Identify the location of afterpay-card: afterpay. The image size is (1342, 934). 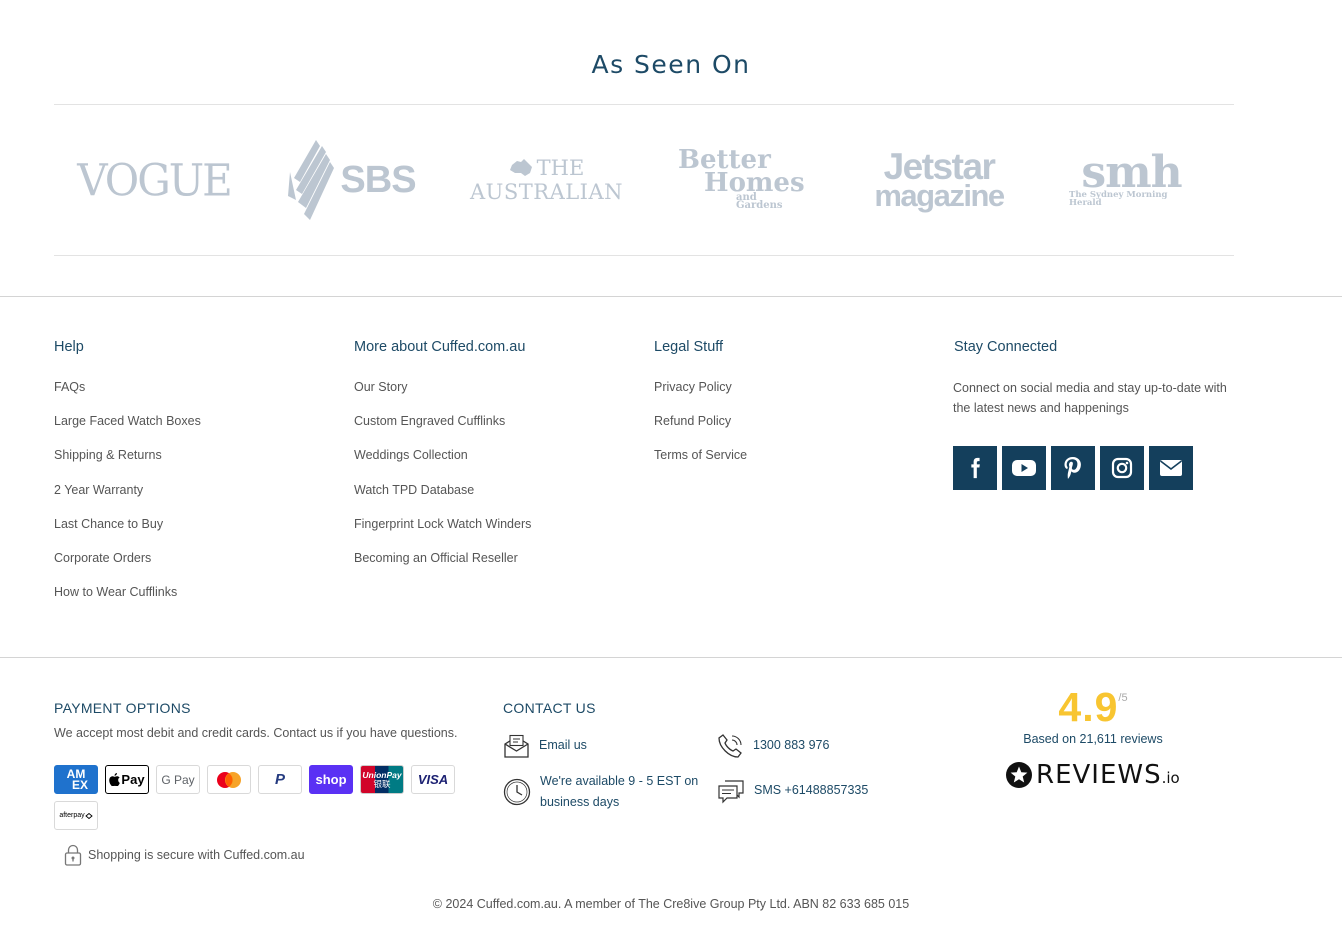
(76, 815).